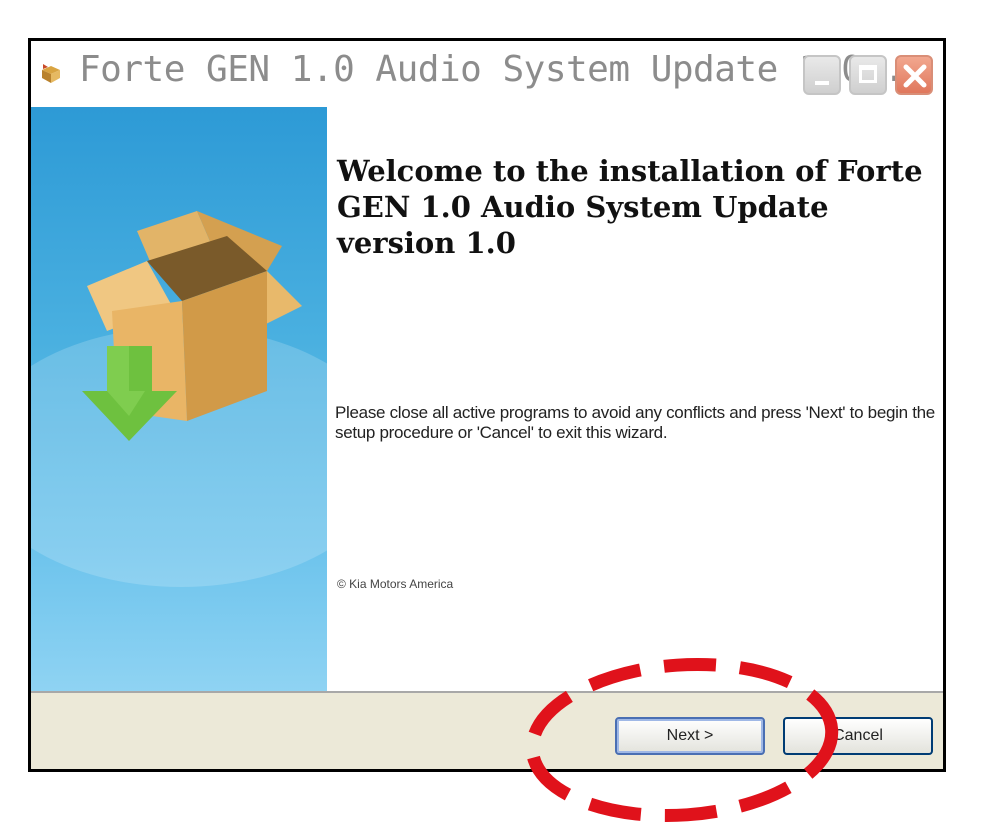 This screenshot has width=988, height=828. I want to click on maximize-icon, so click(868, 74).